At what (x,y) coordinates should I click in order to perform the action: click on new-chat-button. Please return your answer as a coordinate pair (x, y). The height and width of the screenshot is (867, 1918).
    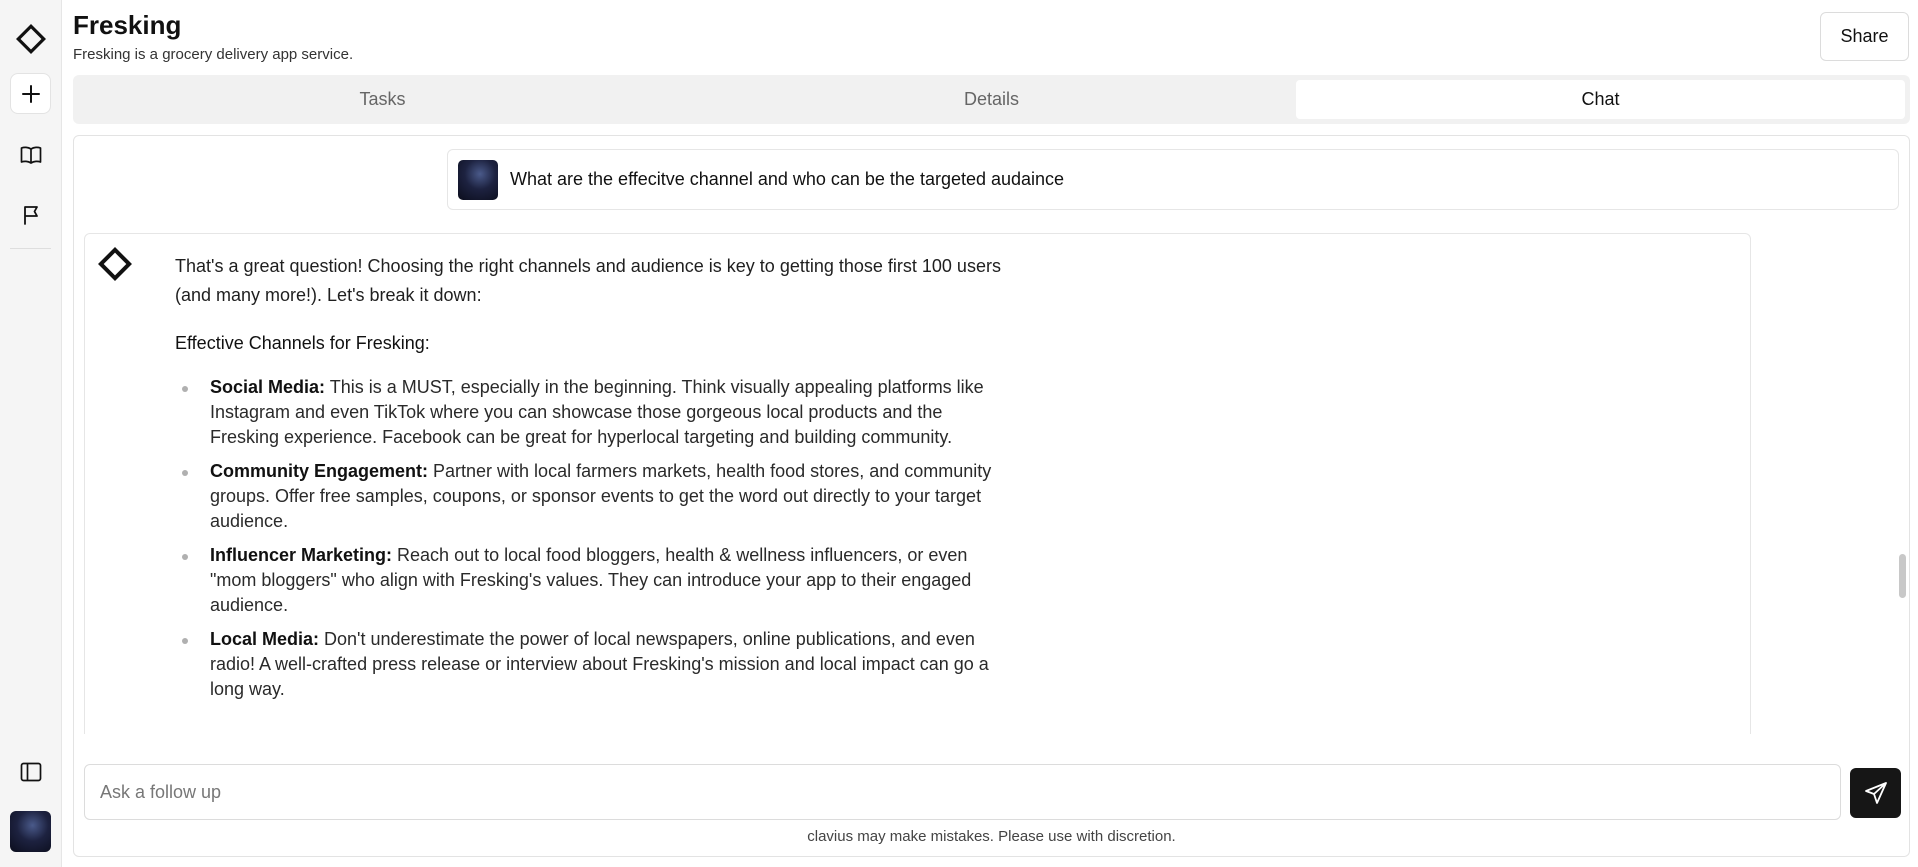
    Looking at the image, I should click on (30, 93).